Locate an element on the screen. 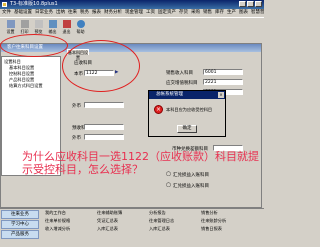  app-icon is located at coordinates (4, 4).